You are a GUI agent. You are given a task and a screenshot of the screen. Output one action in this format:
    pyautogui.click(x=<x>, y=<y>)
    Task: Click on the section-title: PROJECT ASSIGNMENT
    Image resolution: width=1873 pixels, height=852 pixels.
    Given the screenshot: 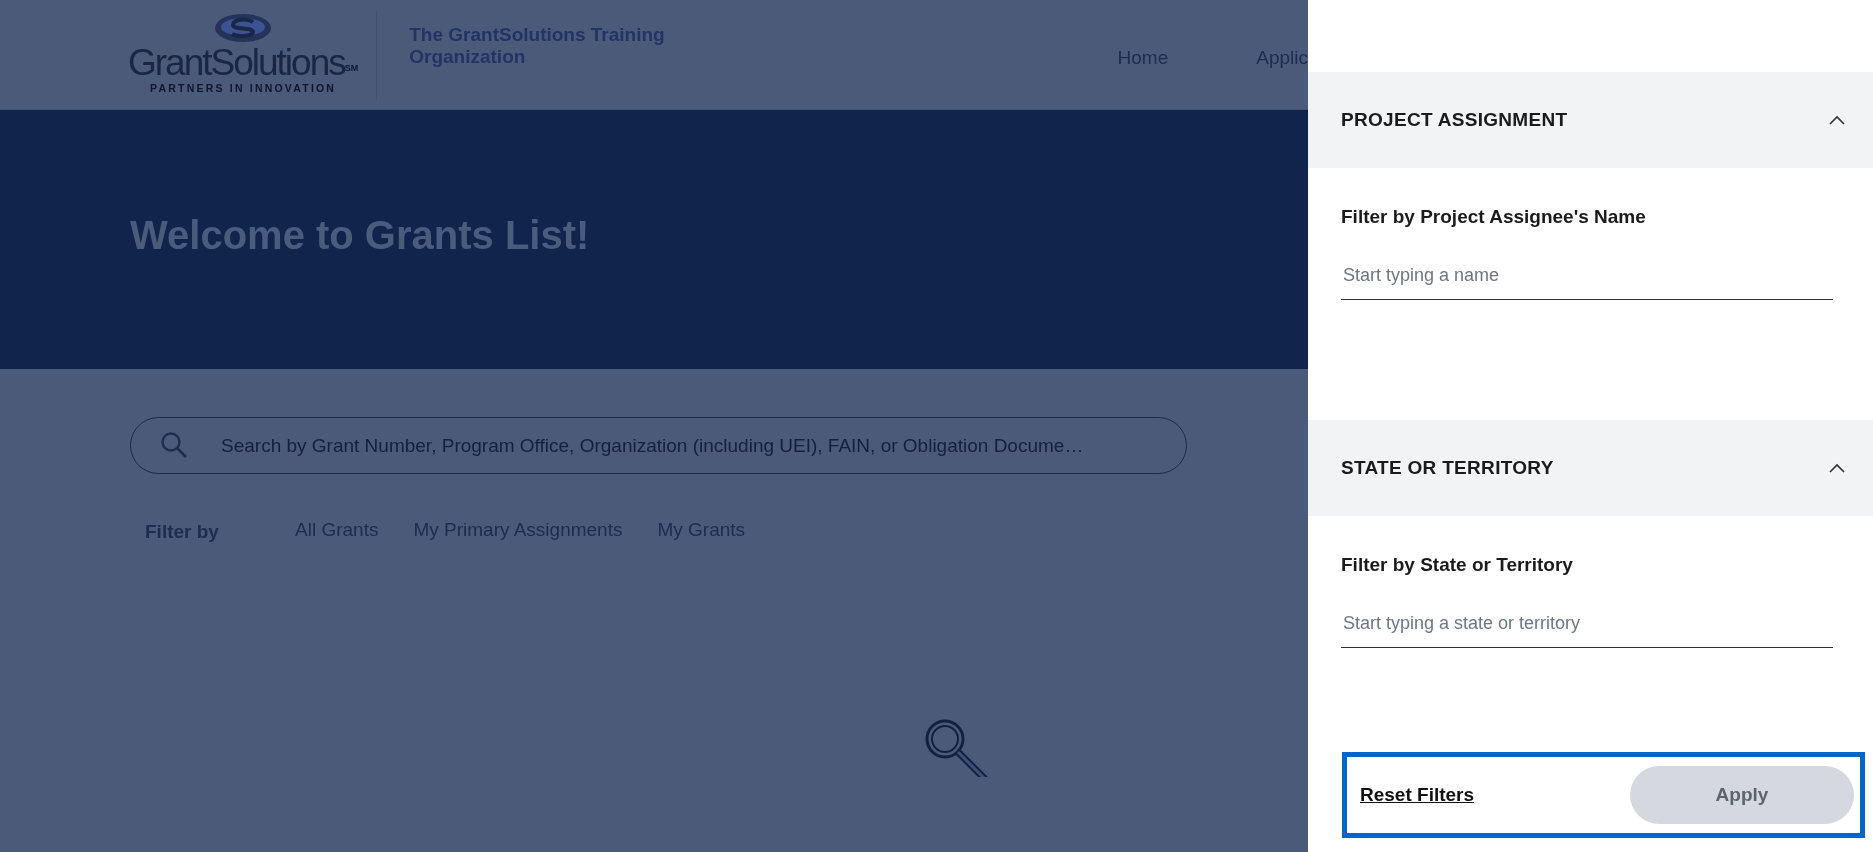 What is the action you would take?
    pyautogui.click(x=1454, y=119)
    